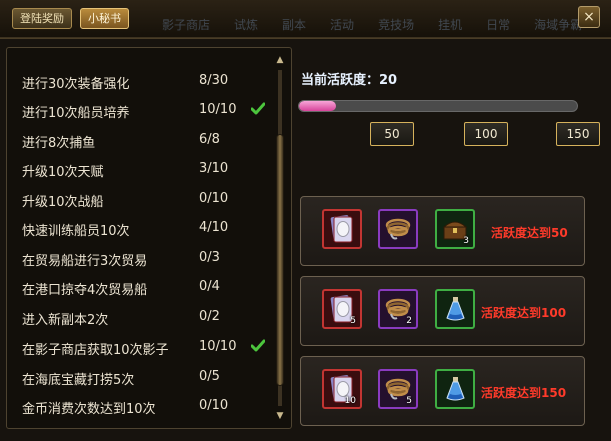  I want to click on milestone-50: 50, so click(392, 134).